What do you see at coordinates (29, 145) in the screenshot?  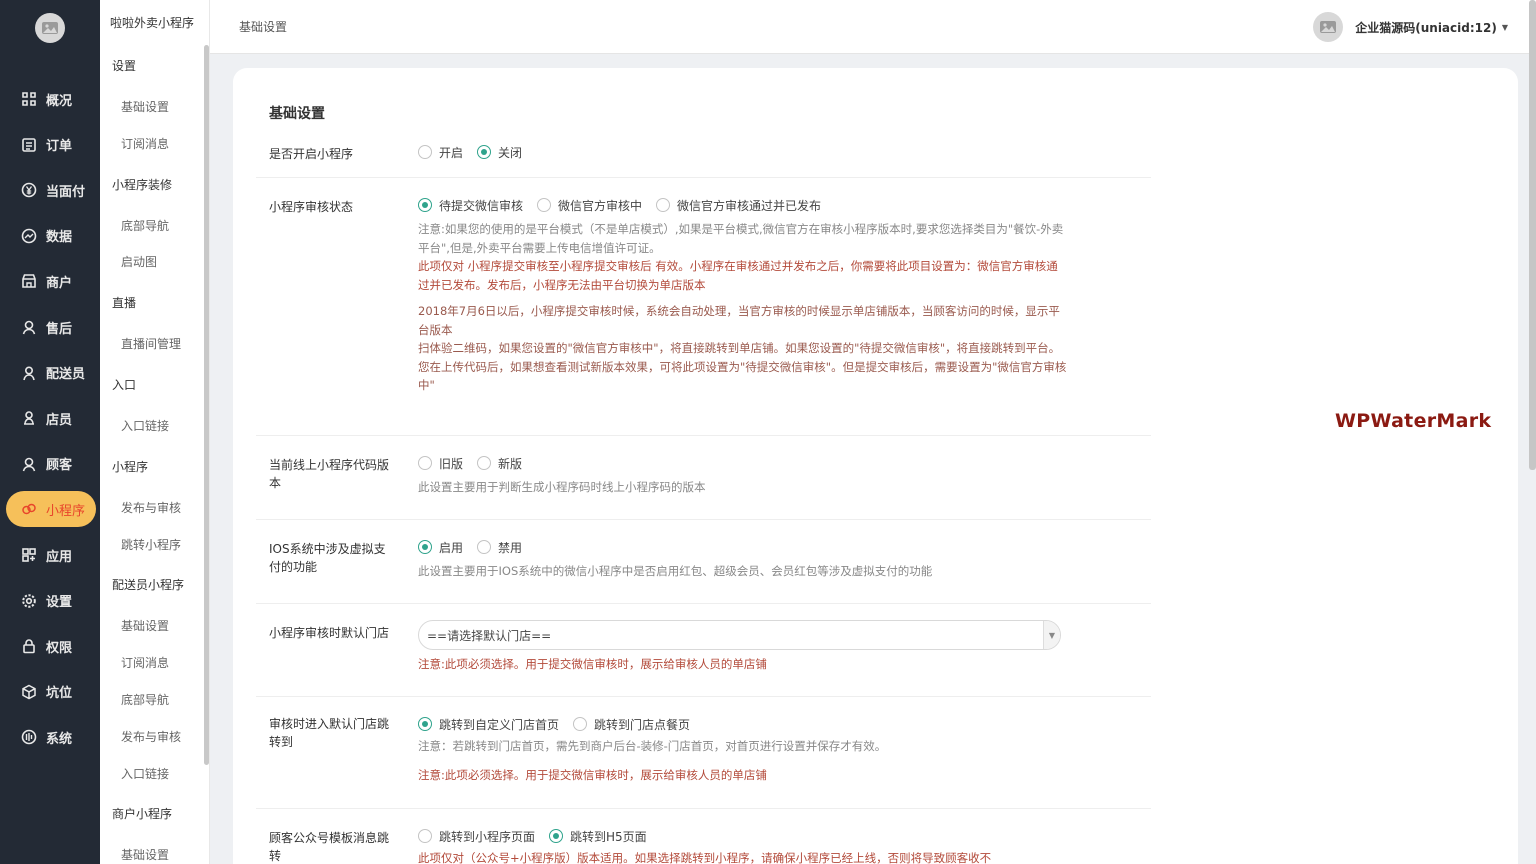 I see `order-icon` at bounding box center [29, 145].